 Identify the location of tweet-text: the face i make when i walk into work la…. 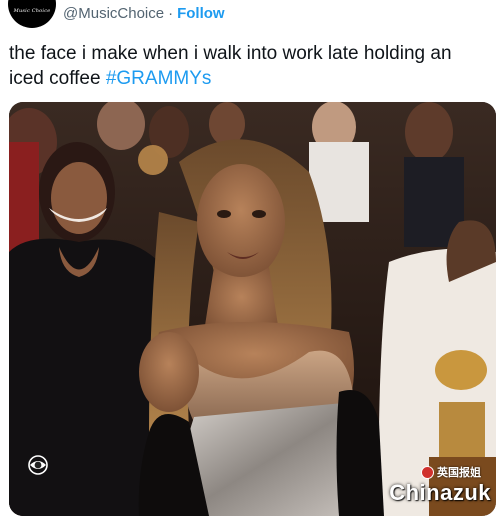
(249, 66).